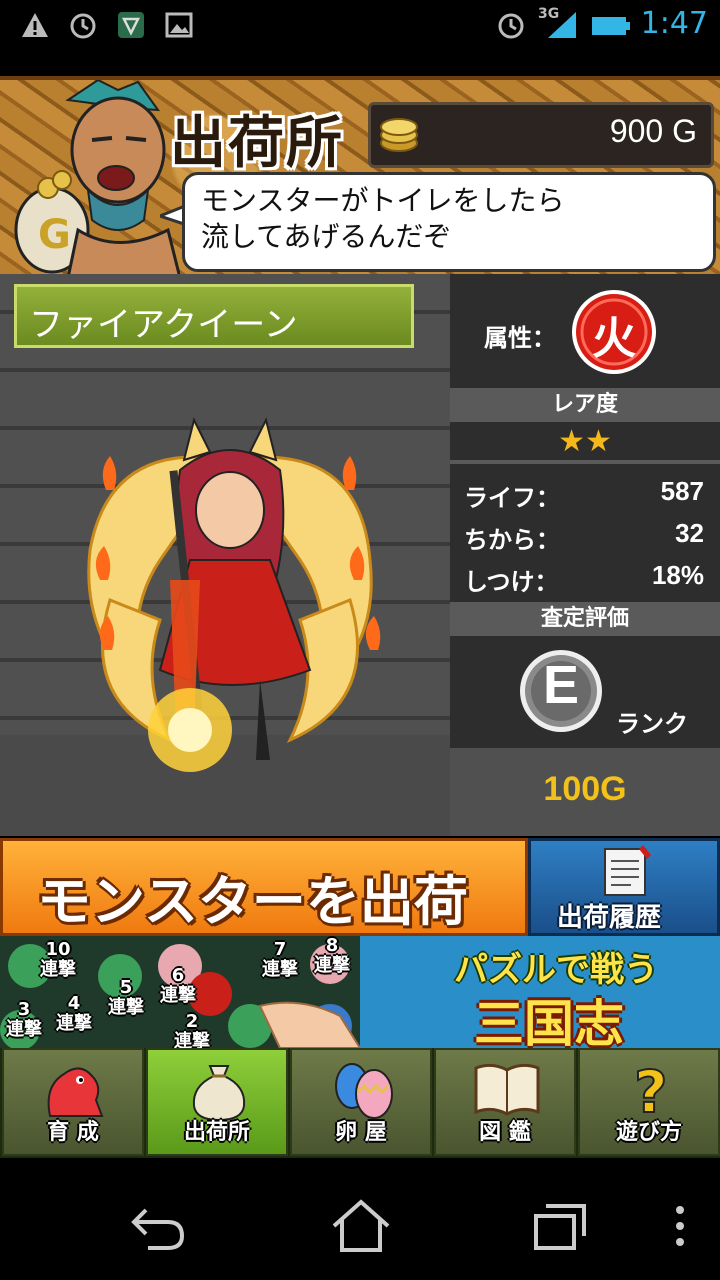  What do you see at coordinates (689, 533) in the screenshot?
I see `power-value: 32` at bounding box center [689, 533].